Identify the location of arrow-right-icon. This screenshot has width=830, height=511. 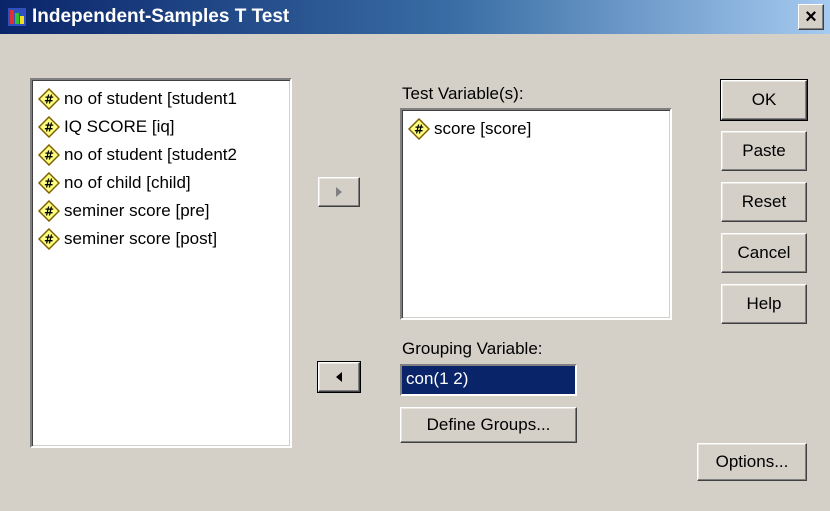
(339, 192).